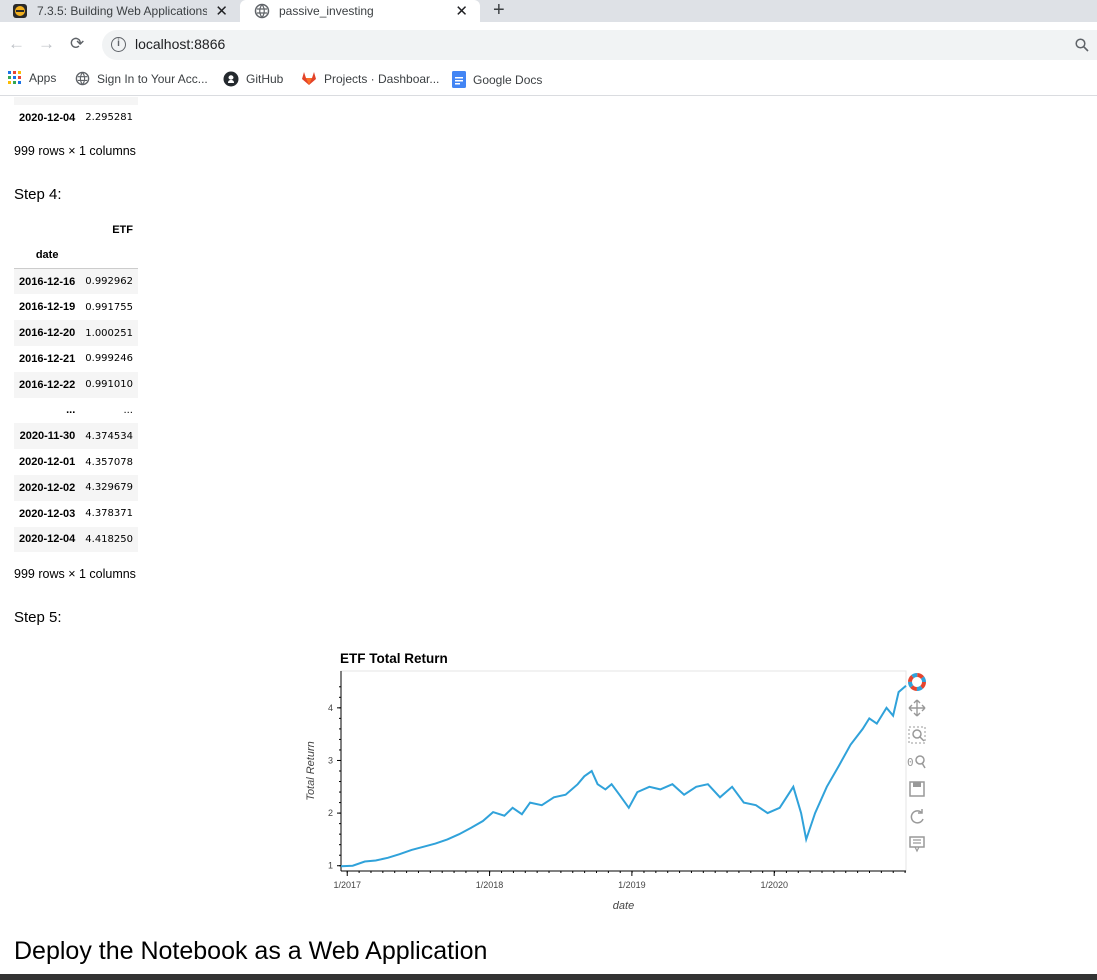  I want to click on table-row: 2020-12-03 4.378371, so click(76, 514).